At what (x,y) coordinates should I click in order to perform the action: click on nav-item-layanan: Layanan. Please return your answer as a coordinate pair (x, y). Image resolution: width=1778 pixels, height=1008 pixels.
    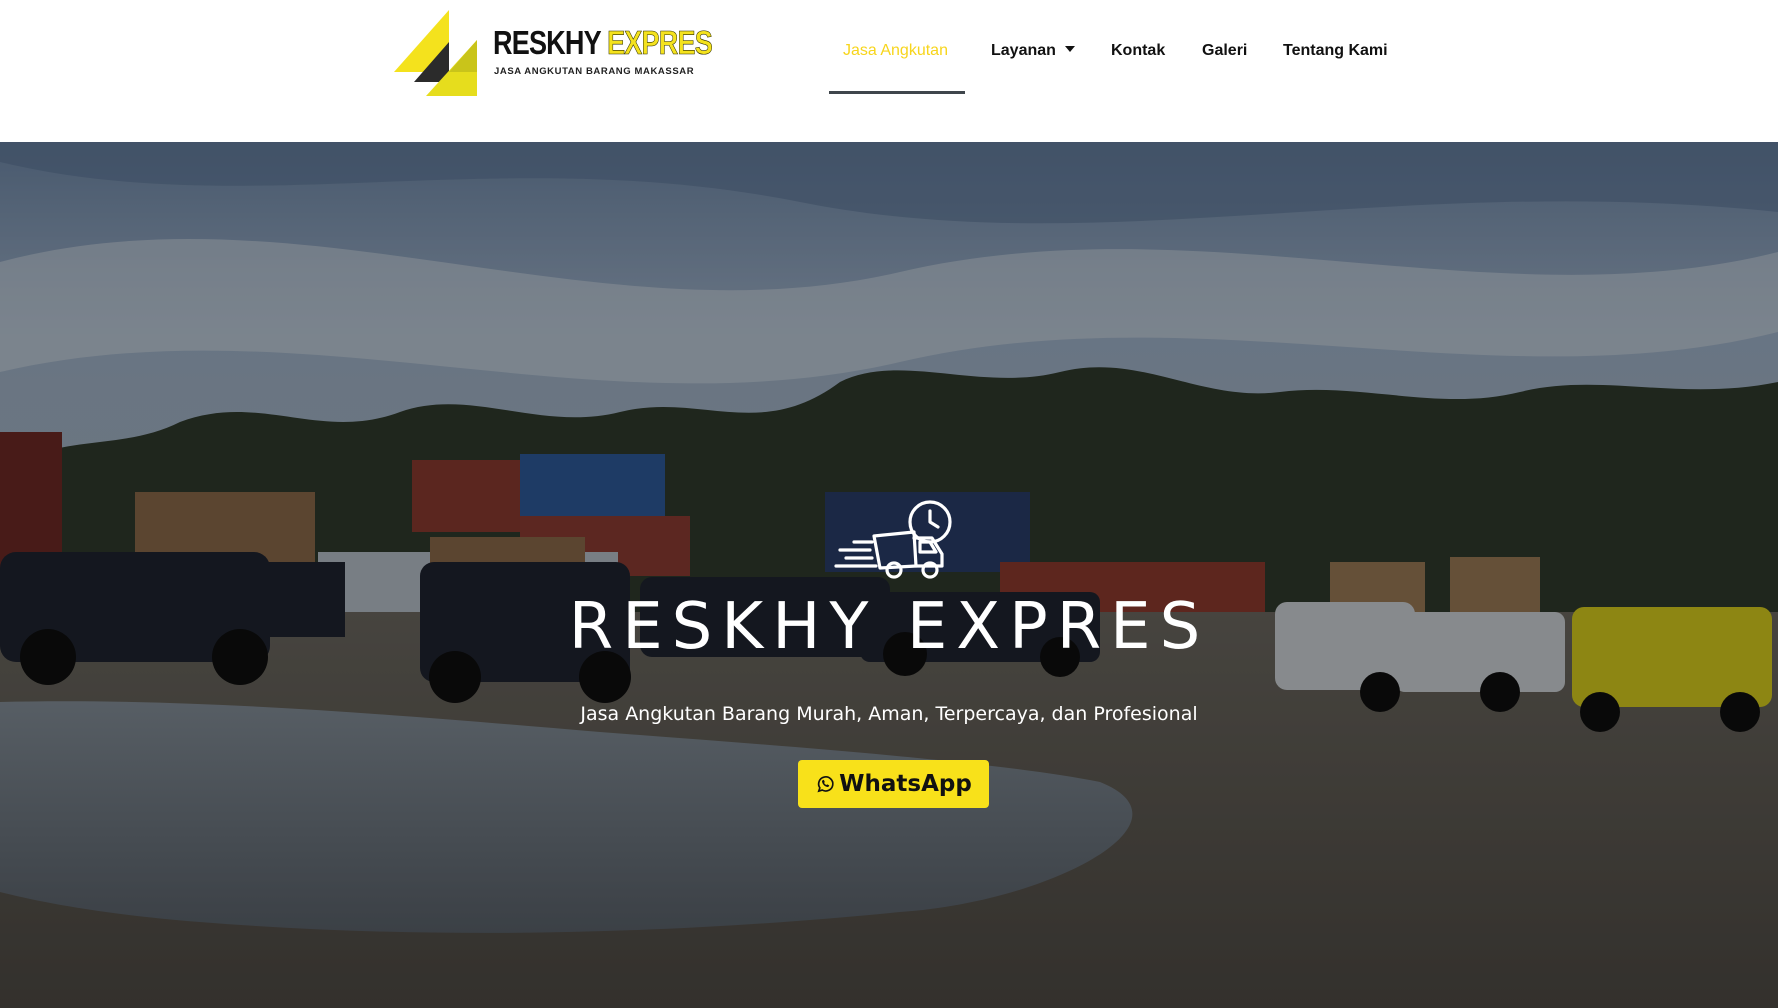
    Looking at the image, I should click on (1033, 51).